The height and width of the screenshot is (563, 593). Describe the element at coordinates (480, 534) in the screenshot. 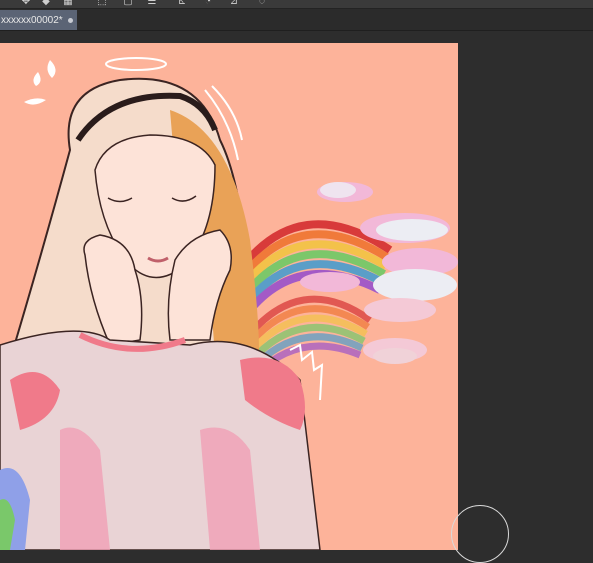

I see `brush-cursor` at that location.